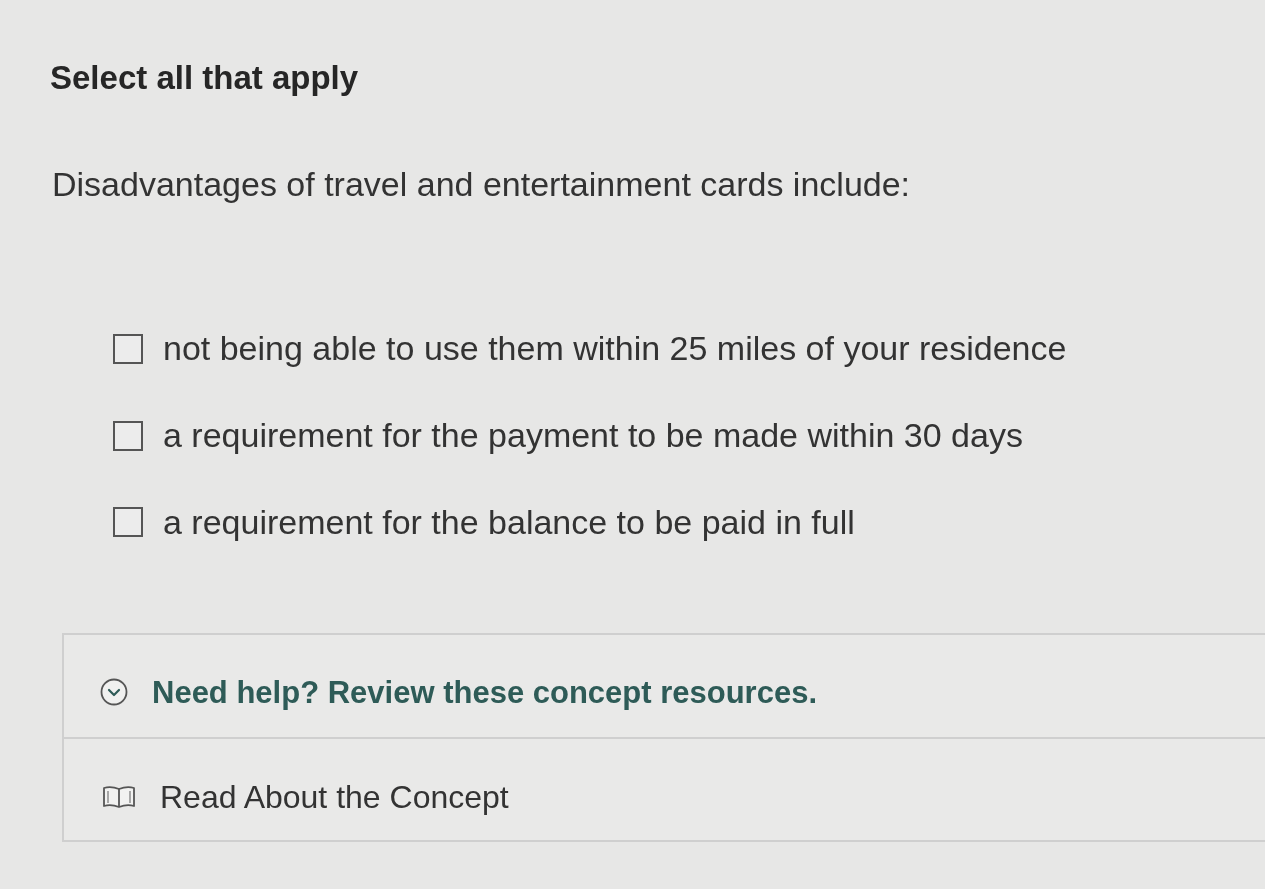  I want to click on option-label: a requirement for the balance to be paid in full, so click(509, 522).